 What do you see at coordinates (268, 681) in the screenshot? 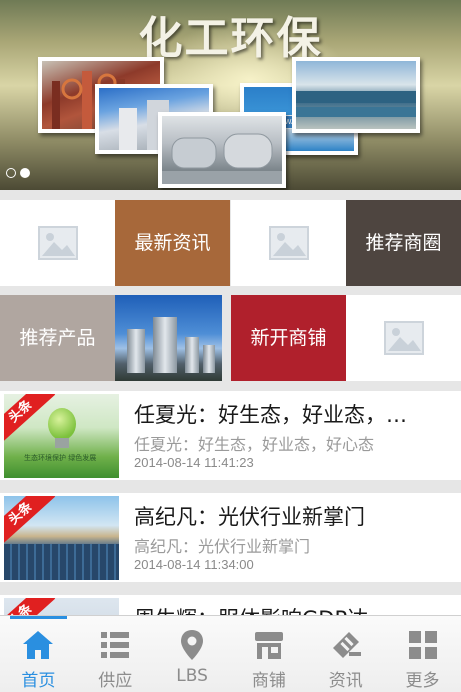
I see `tab-label: 商铺` at bounding box center [268, 681].